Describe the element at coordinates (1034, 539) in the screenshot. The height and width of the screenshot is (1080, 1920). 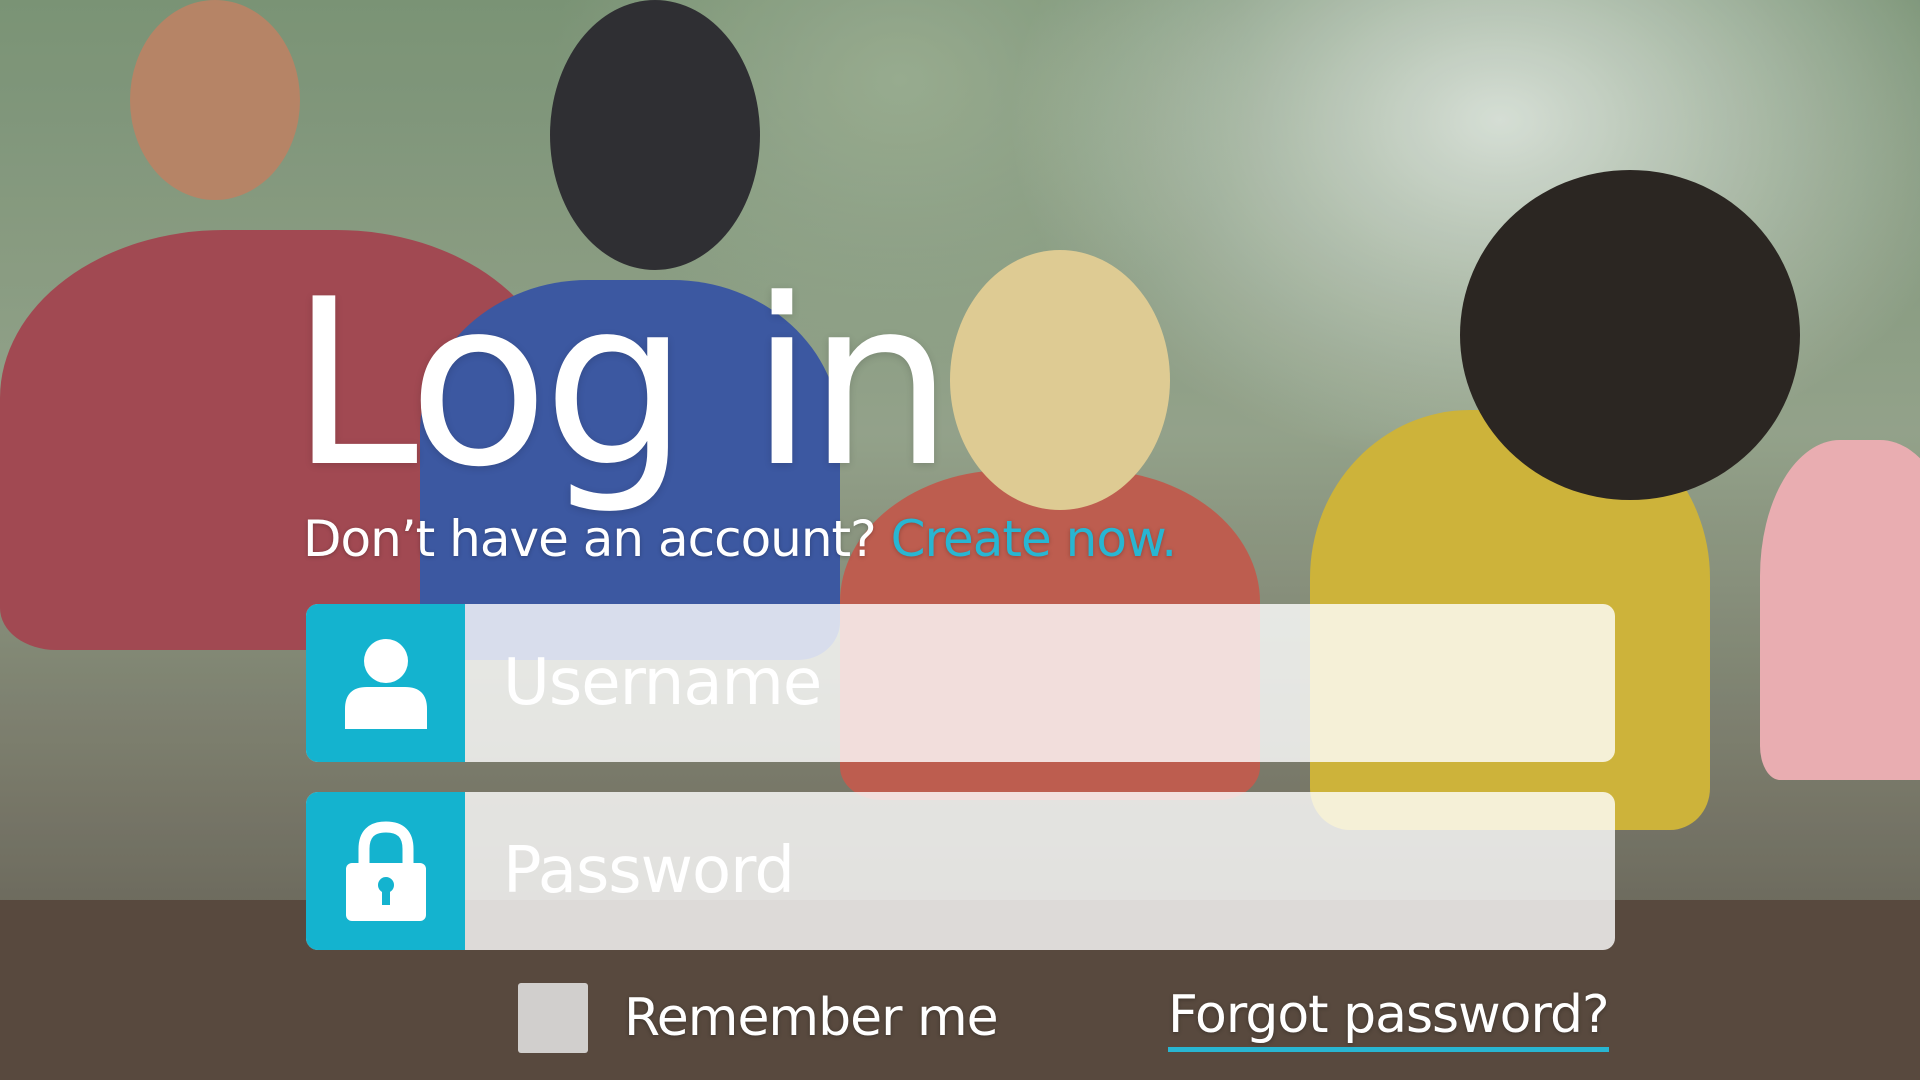
I see `create-account-link: Create now.` at that location.